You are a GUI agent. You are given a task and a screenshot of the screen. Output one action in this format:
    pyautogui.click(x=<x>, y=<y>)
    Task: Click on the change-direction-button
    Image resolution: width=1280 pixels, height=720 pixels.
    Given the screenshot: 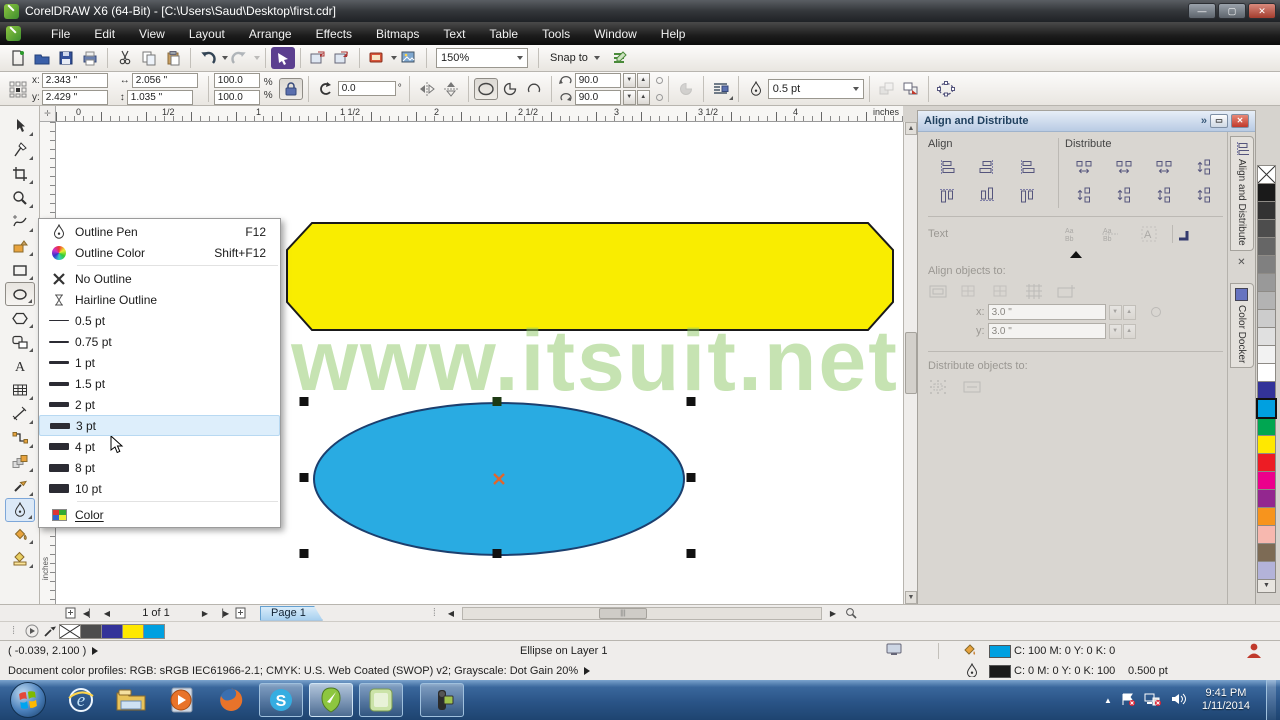 What is the action you would take?
    pyautogui.click(x=686, y=89)
    